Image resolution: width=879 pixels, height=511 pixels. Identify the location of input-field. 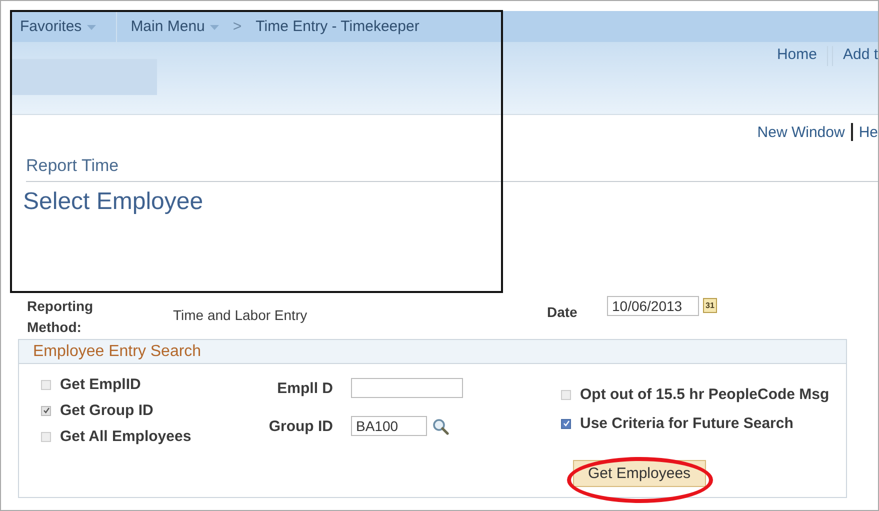
(407, 388).